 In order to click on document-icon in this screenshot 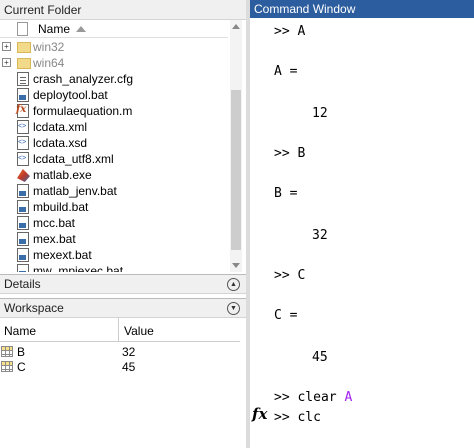, I will do `click(23, 79)`.